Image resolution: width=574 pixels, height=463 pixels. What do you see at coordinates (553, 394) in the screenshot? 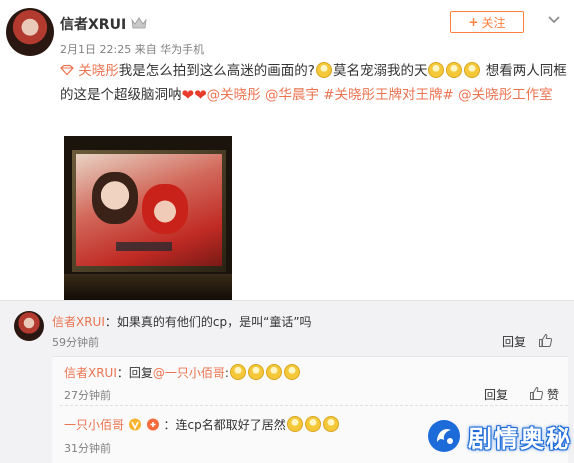
I see `like-label: 赞` at bounding box center [553, 394].